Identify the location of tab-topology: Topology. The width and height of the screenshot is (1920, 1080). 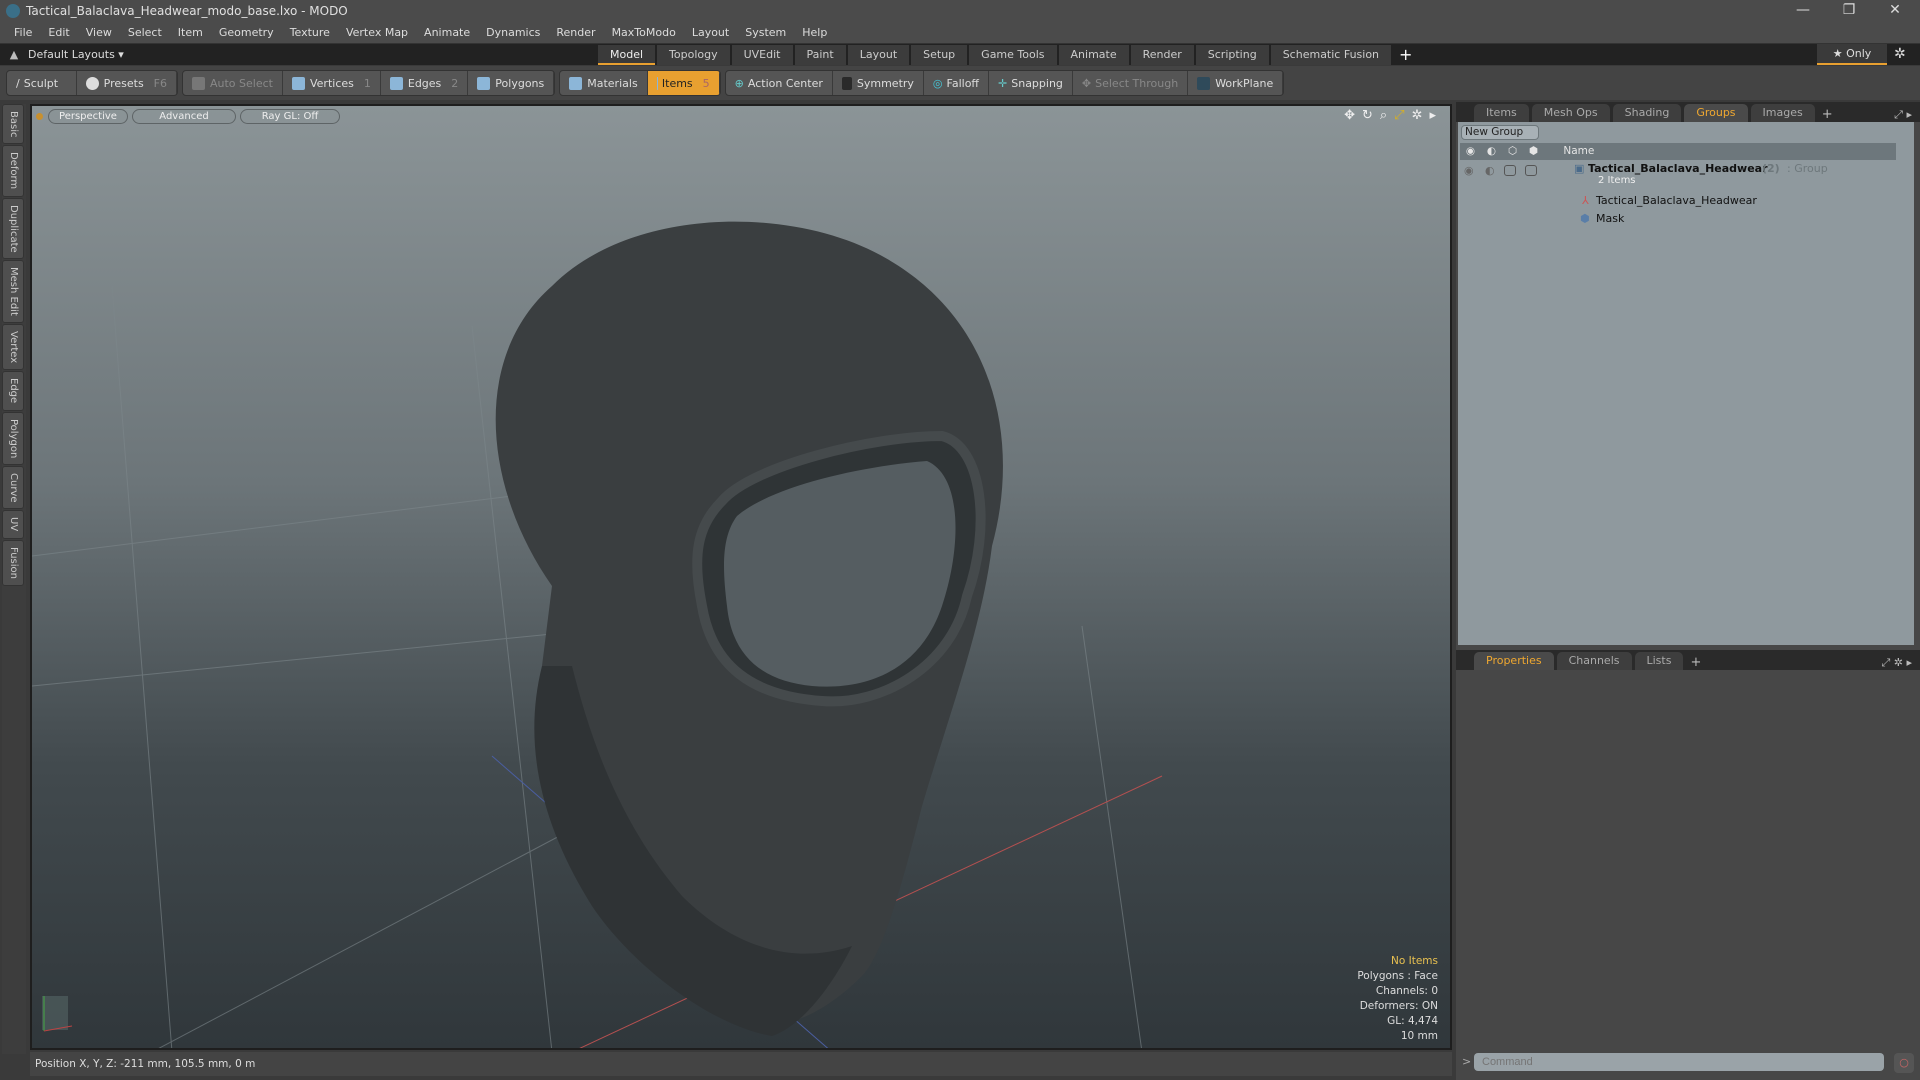
(693, 54).